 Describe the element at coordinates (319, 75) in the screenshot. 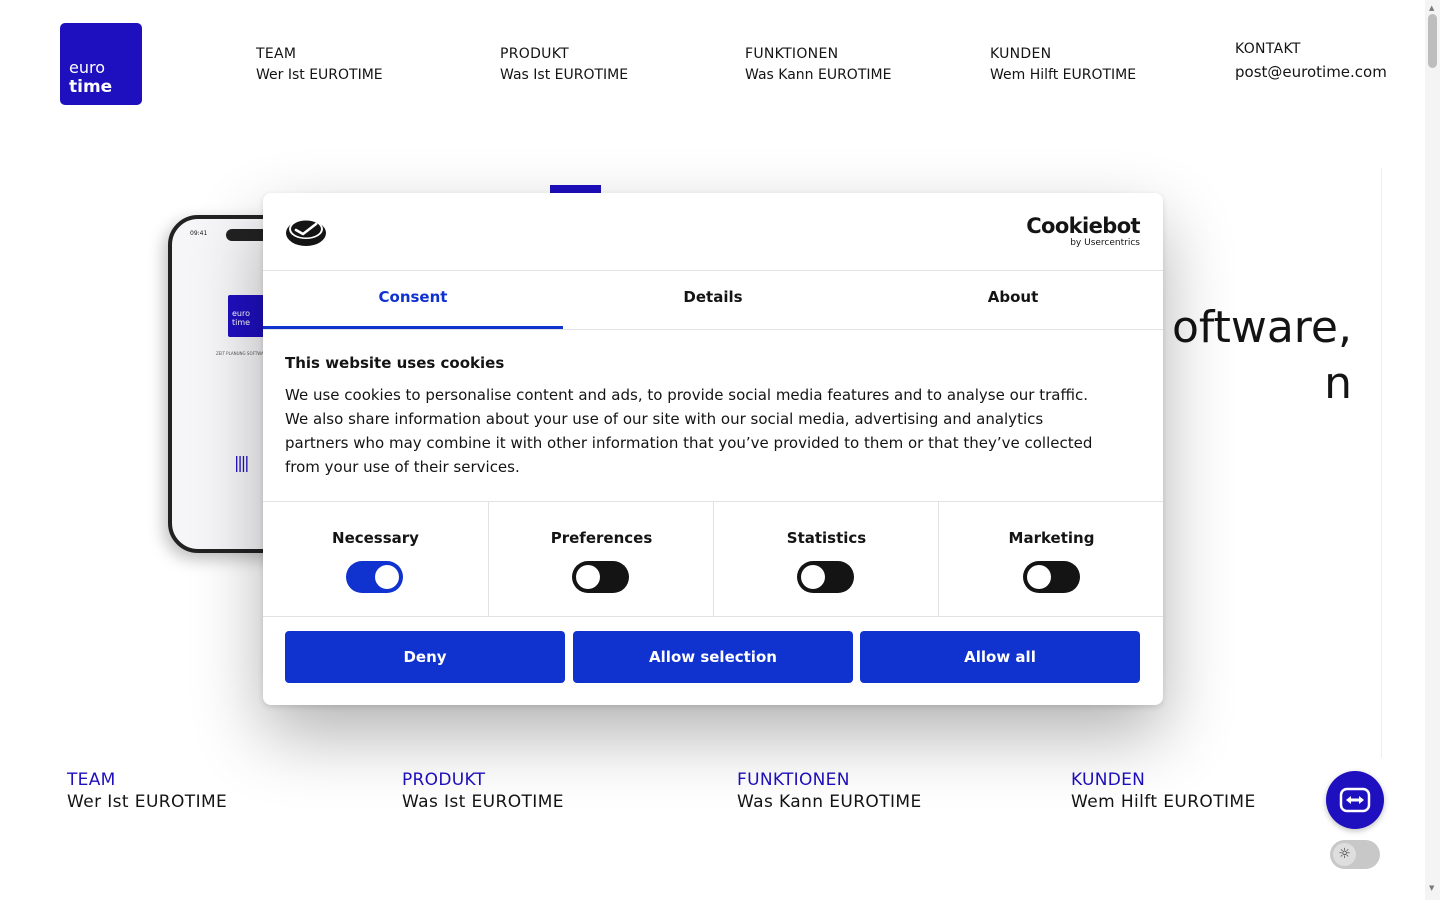

I see `nav-subtitle: Wer Ist EUROTIME` at that location.